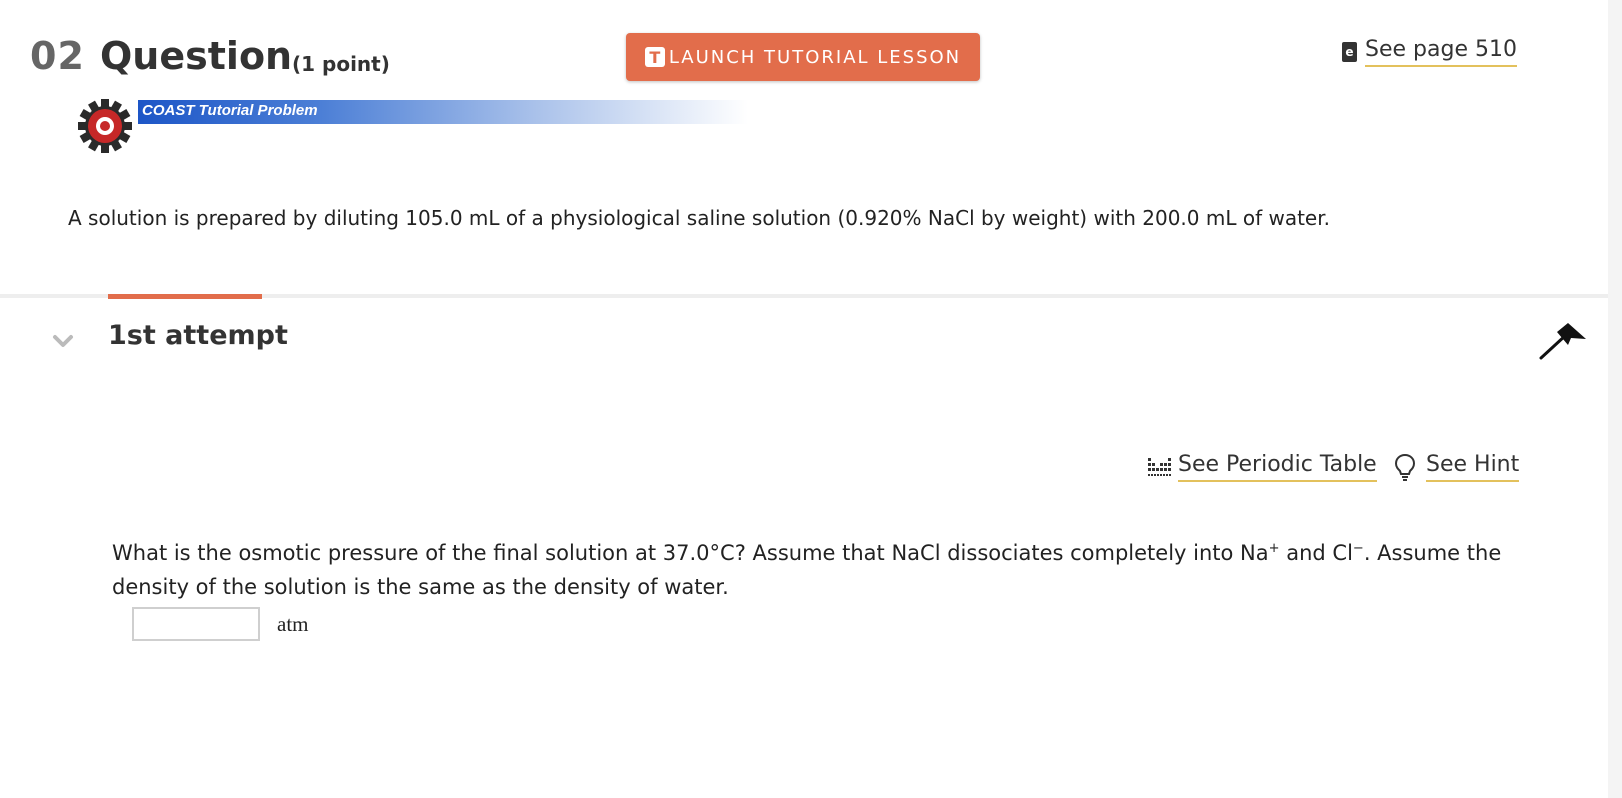 This screenshot has height=798, width=1622. Describe the element at coordinates (230, 110) in the screenshot. I see `coast-banner-label: COAST Tutorial Problem` at that location.